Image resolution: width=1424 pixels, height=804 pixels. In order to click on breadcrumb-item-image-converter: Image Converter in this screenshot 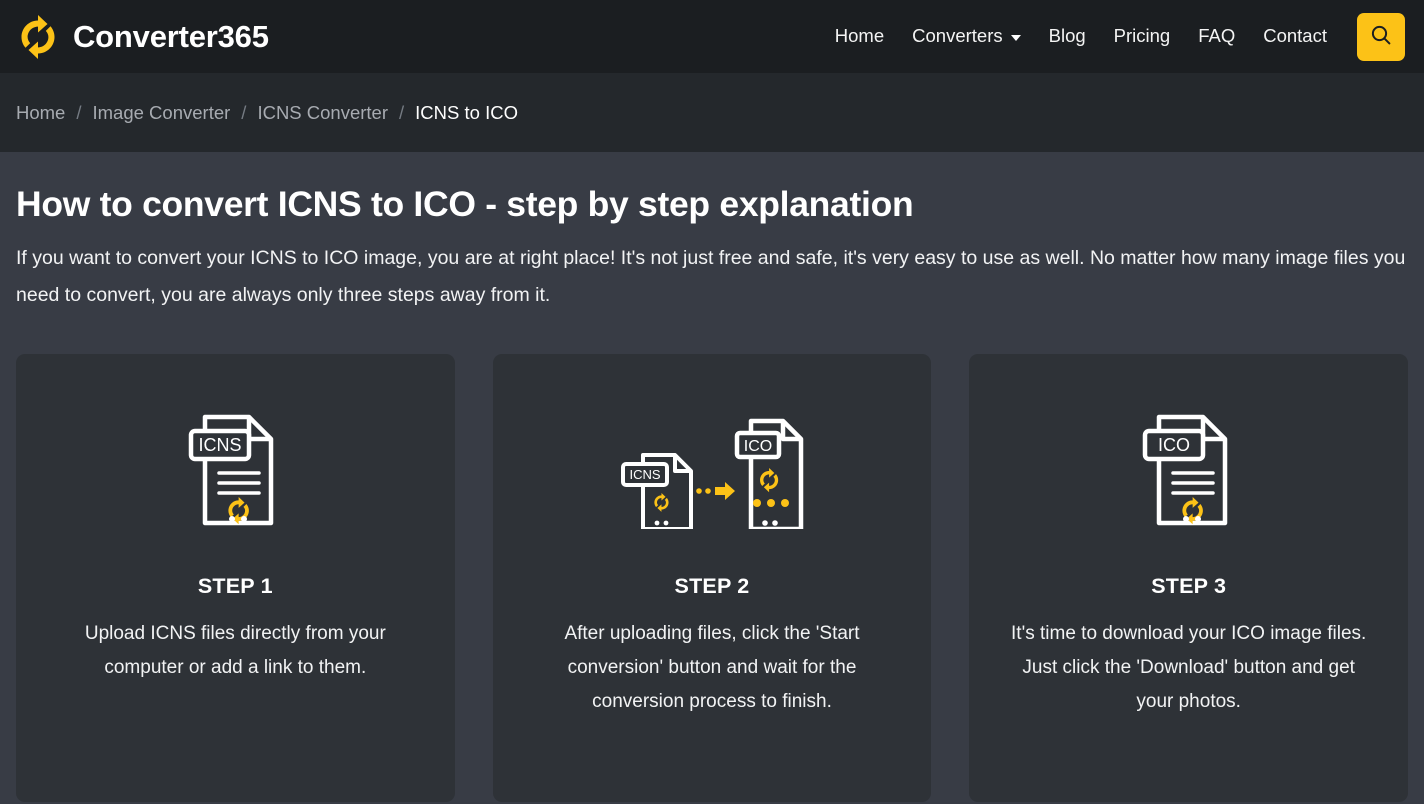, I will do `click(162, 113)`.